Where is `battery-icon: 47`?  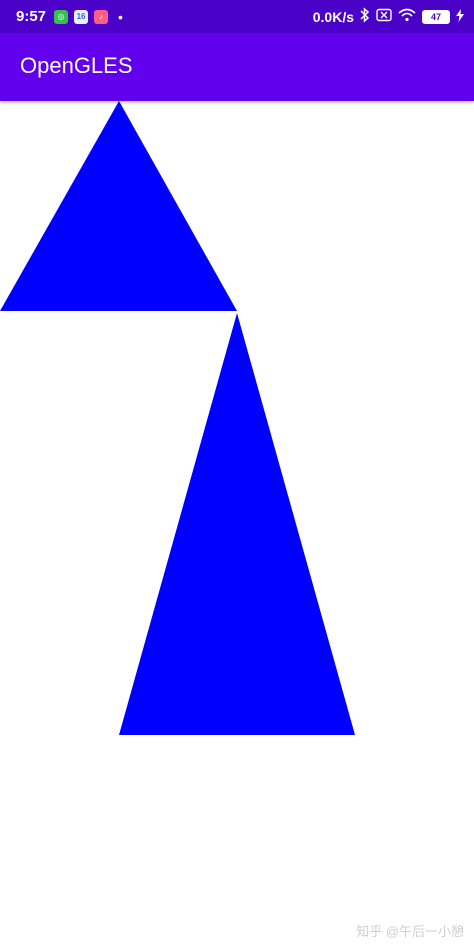 battery-icon: 47 is located at coordinates (436, 16).